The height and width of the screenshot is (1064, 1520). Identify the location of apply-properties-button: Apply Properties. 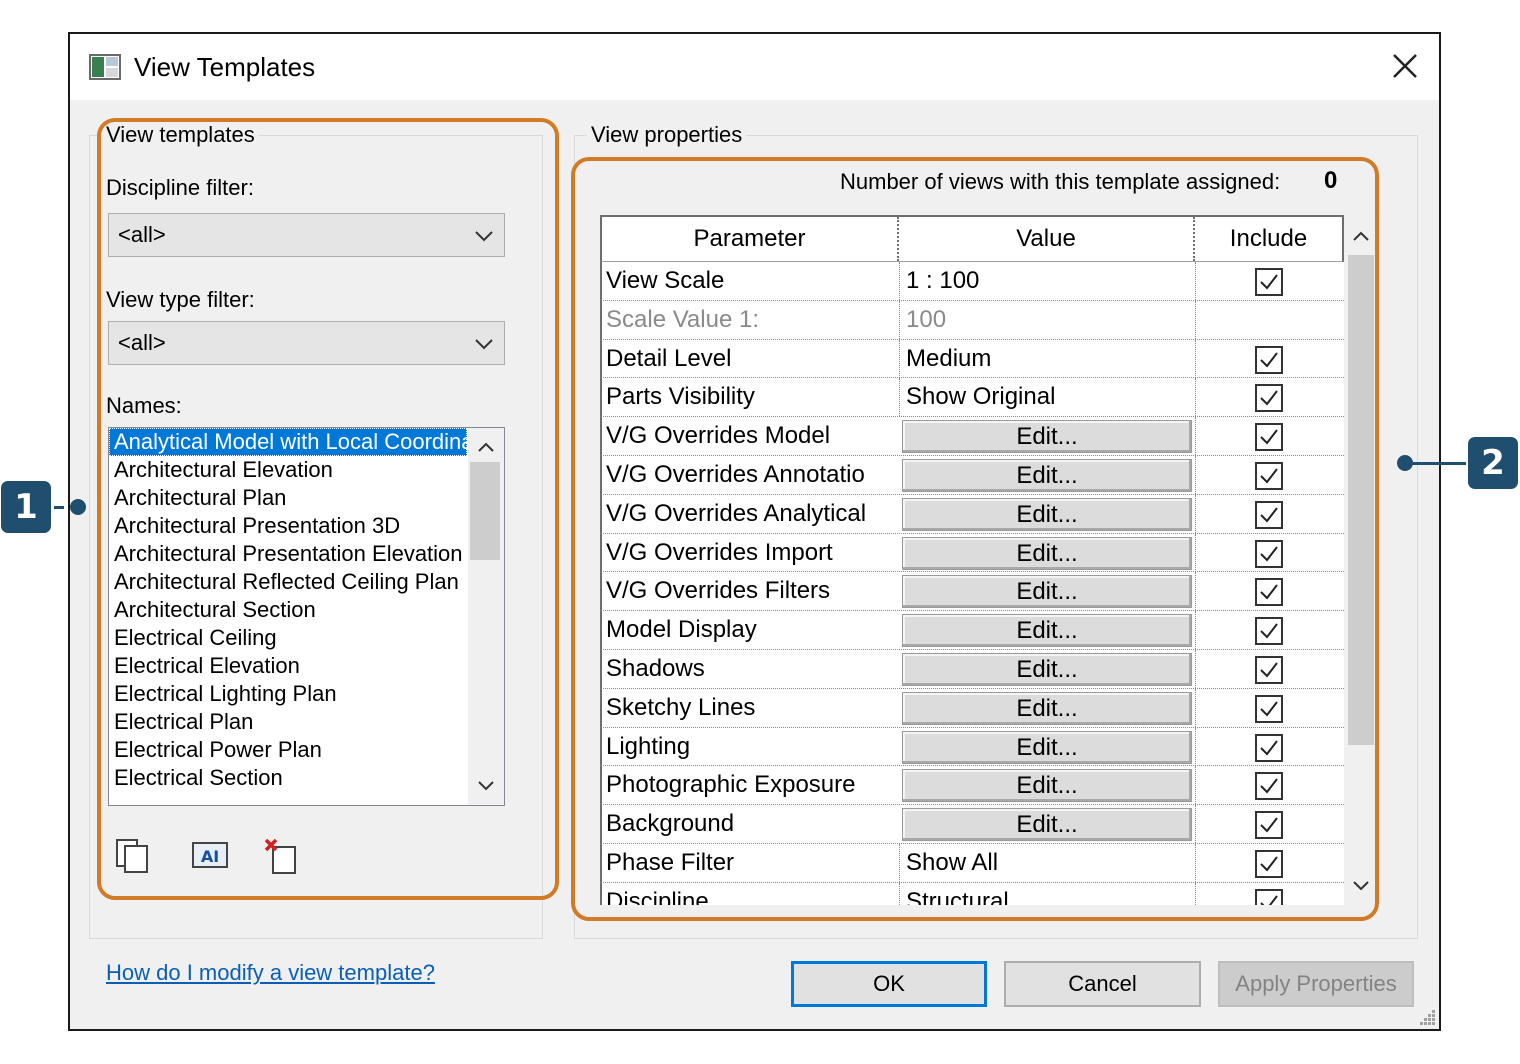
(1316, 984).